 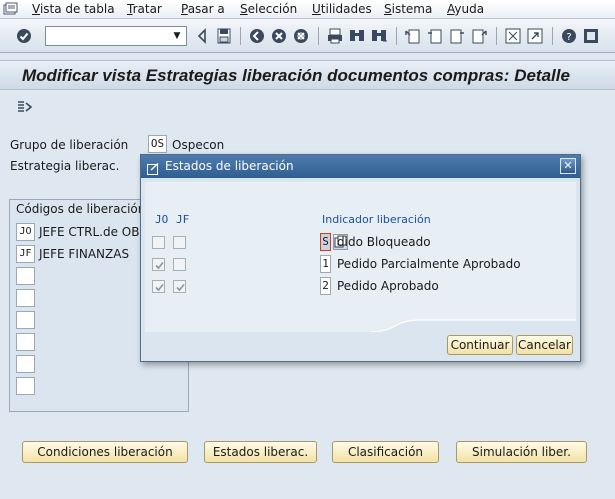 I want to click on print-icon, so click(x=335, y=36).